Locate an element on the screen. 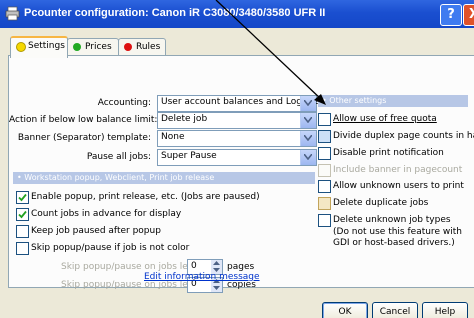  skip-not-color-checkbox is located at coordinates (22, 248).